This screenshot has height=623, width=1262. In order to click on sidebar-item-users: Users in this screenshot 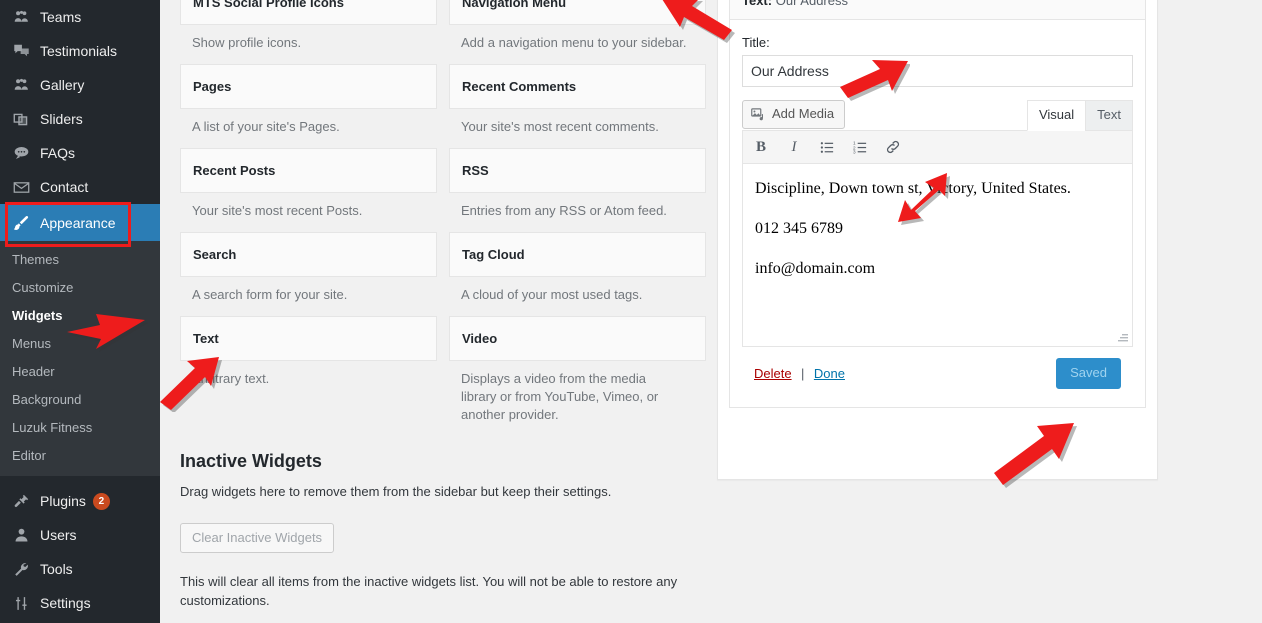, I will do `click(80, 535)`.